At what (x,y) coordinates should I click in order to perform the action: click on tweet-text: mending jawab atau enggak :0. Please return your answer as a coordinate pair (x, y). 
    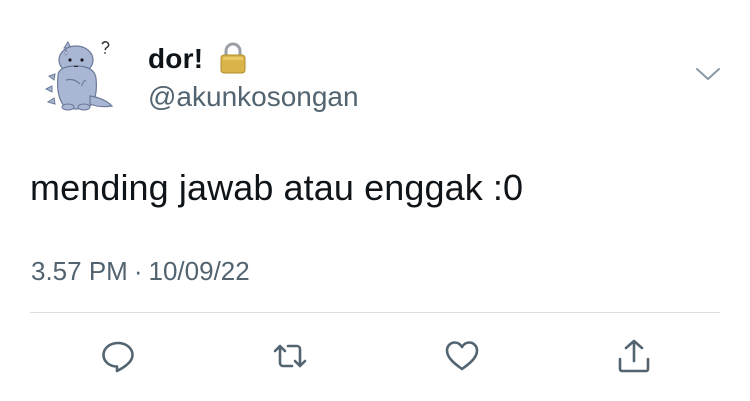
    Looking at the image, I should click on (277, 187).